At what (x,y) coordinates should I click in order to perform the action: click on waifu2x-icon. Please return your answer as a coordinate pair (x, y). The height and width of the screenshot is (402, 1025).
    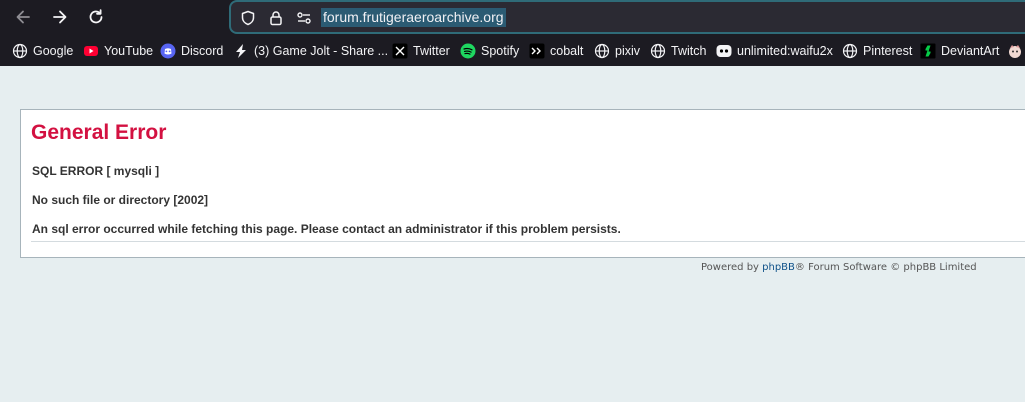
    Looking at the image, I should click on (724, 51).